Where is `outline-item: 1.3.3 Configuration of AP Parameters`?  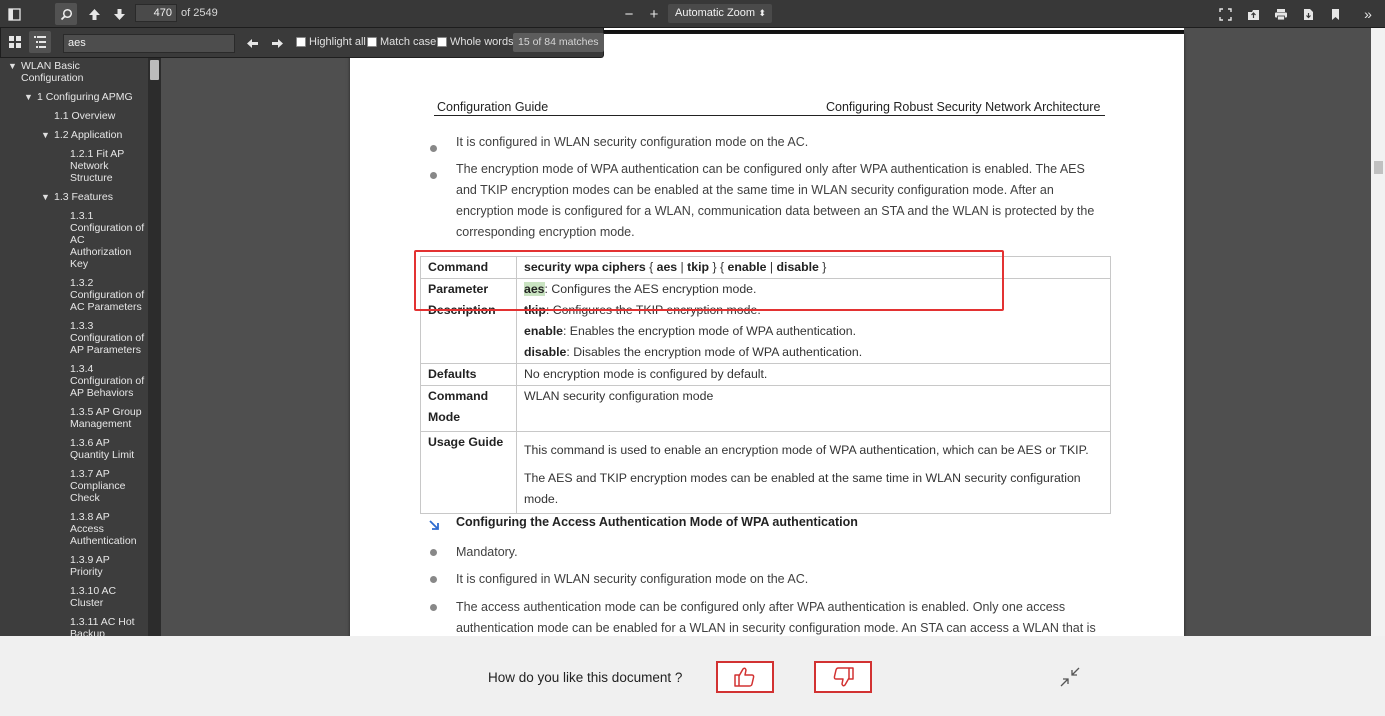 outline-item: 1.3.3 Configuration of AP Parameters is located at coordinates (109, 338).